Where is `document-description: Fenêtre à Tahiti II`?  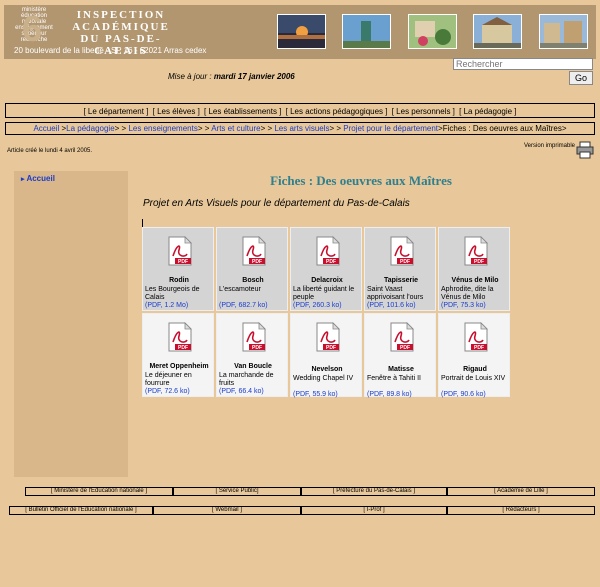 document-description: Fenêtre à Tahiti II is located at coordinates (394, 378).